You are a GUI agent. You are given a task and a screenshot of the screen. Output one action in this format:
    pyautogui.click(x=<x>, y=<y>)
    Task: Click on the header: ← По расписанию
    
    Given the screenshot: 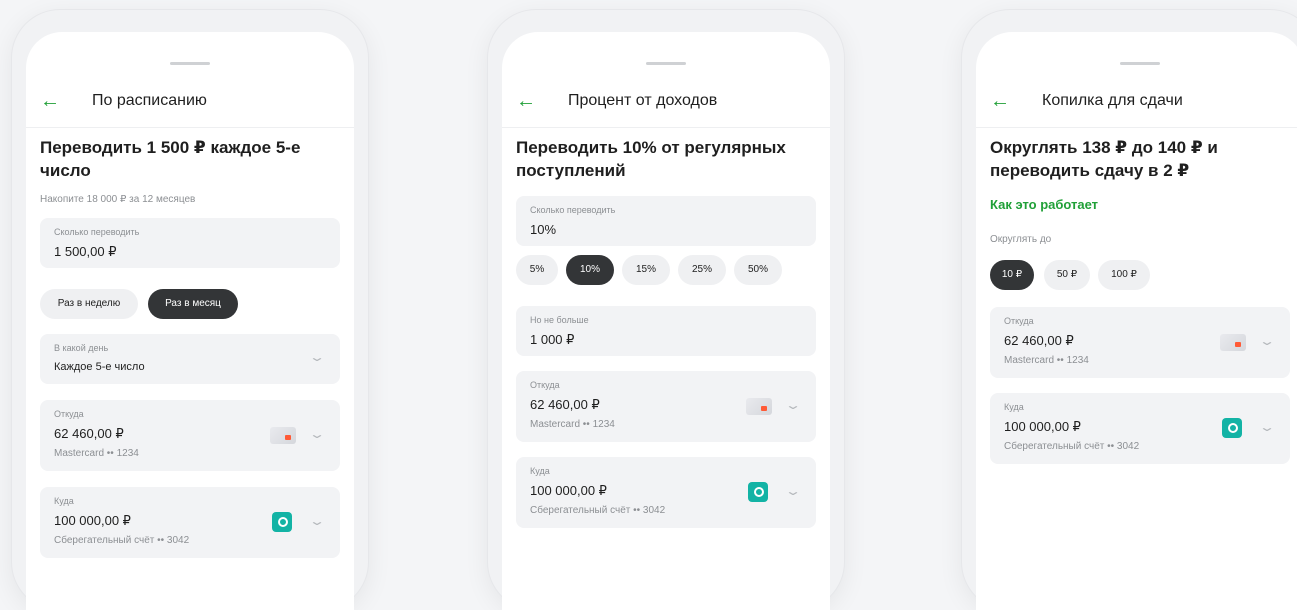 What is the action you would take?
    pyautogui.click(x=190, y=107)
    